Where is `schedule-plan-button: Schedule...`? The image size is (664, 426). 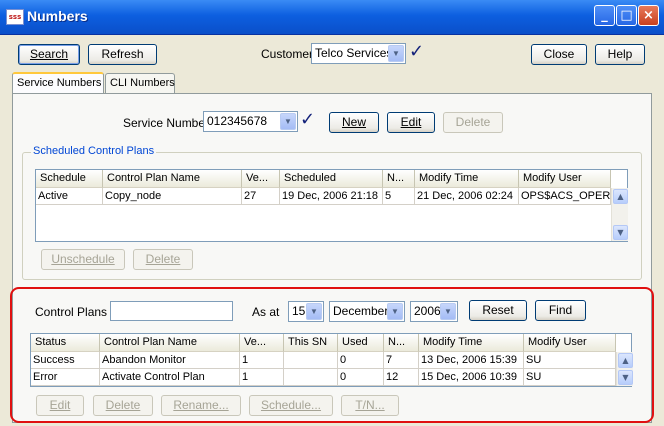
schedule-plan-button: Schedule... is located at coordinates (291, 405).